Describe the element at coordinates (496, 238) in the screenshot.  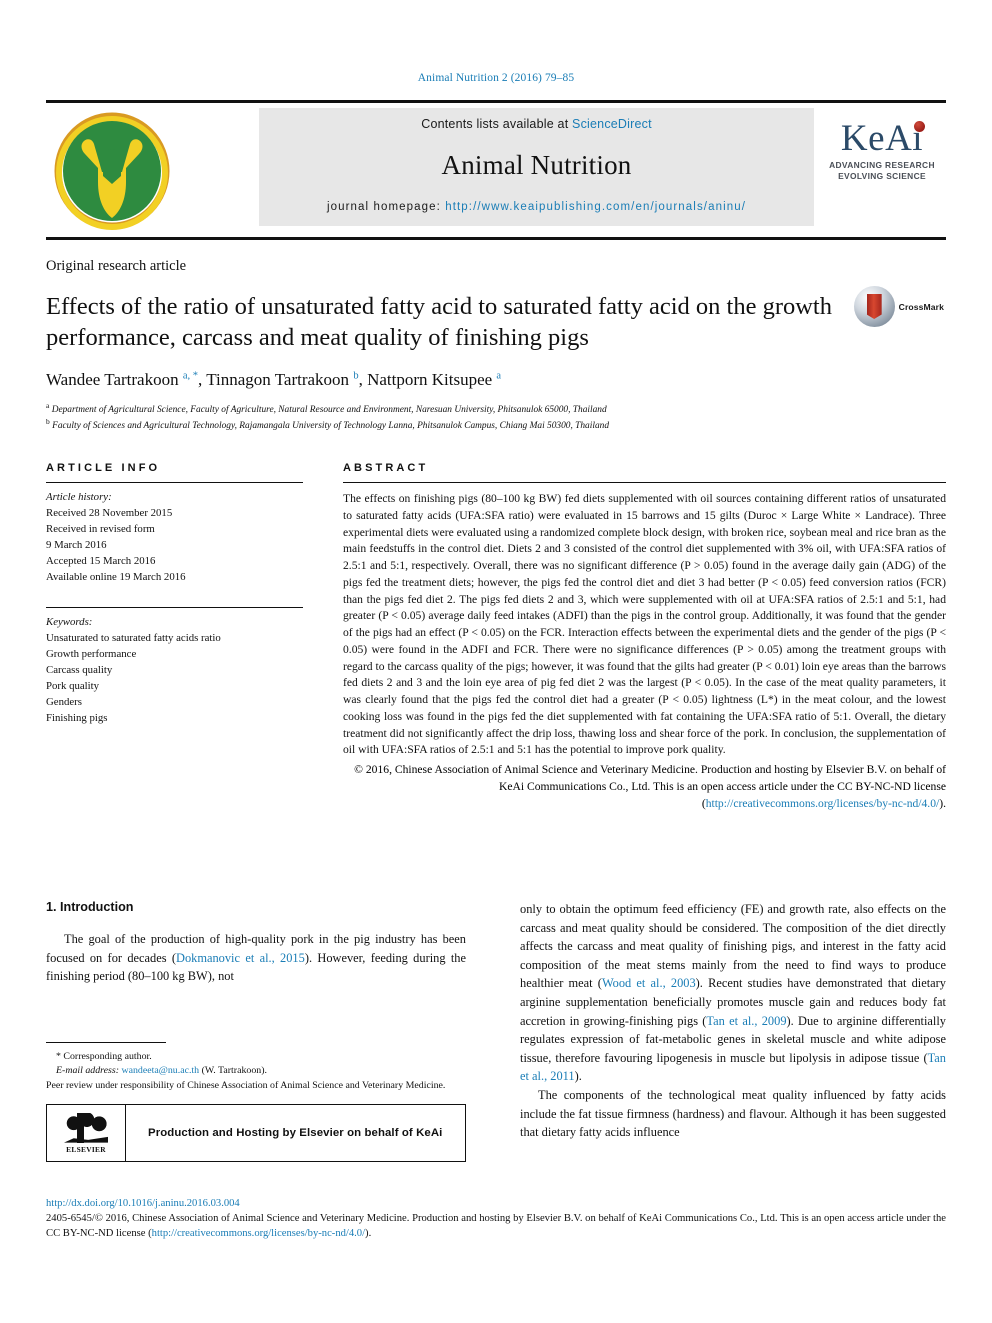
I see `masthead-bottom-rule` at that location.